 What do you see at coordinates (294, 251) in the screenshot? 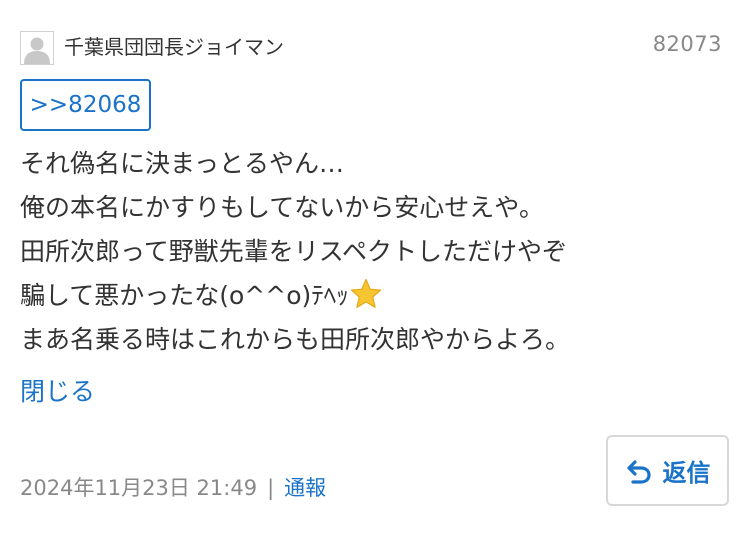
I see `comment-line: 田所次郎って野獣先輩をリスペクトしただけやぞ` at bounding box center [294, 251].